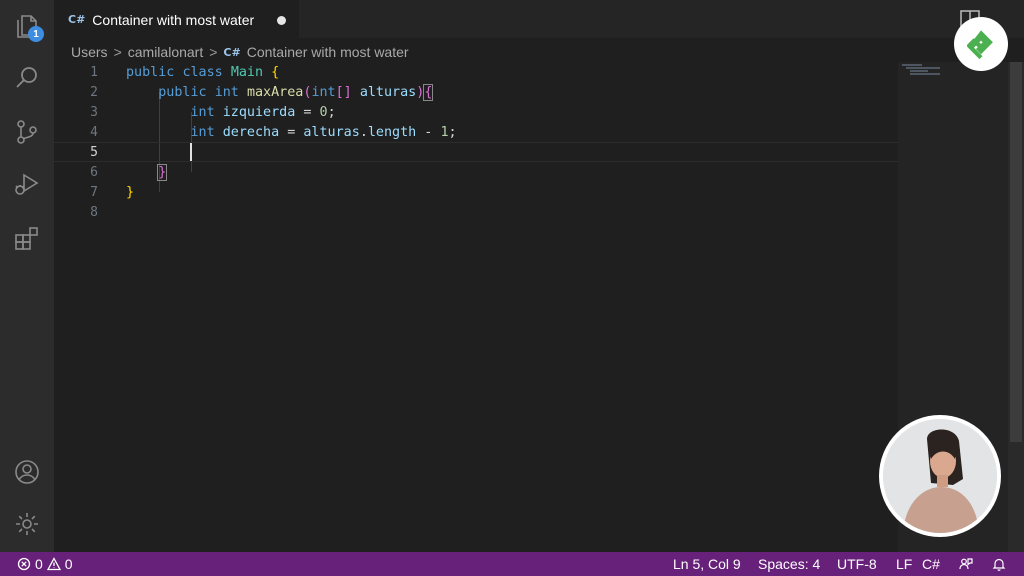 Image resolution: width=1024 pixels, height=576 pixels. Describe the element at coordinates (89, 52) in the screenshot. I see `breadcrumb-users: Users` at that location.